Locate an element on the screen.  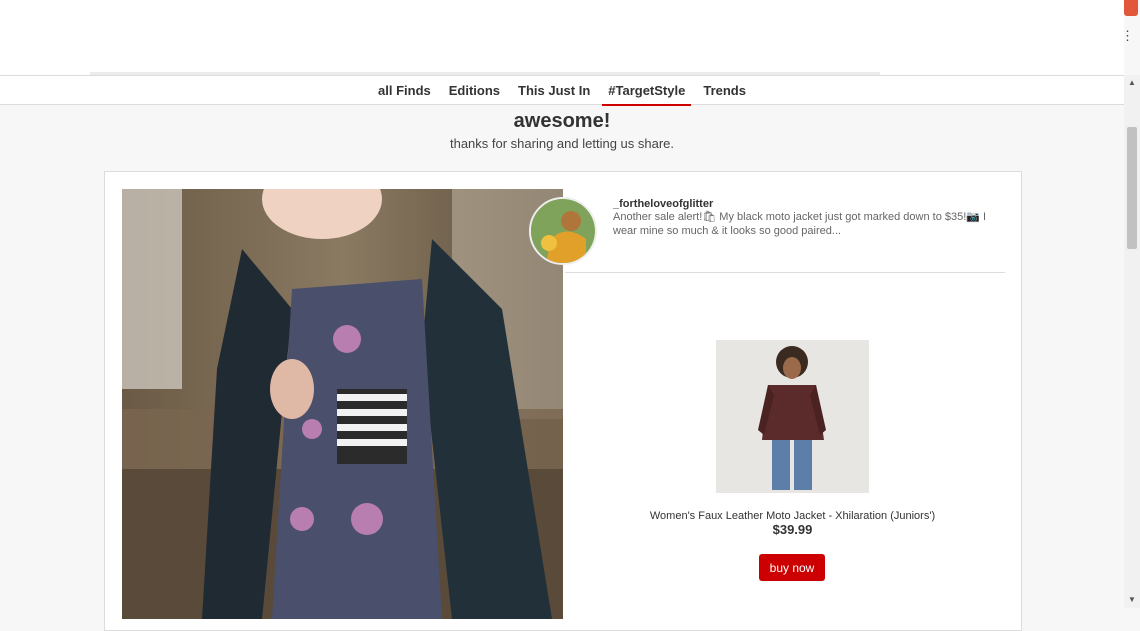
user-avatar-graphic is located at coordinates (563, 231).